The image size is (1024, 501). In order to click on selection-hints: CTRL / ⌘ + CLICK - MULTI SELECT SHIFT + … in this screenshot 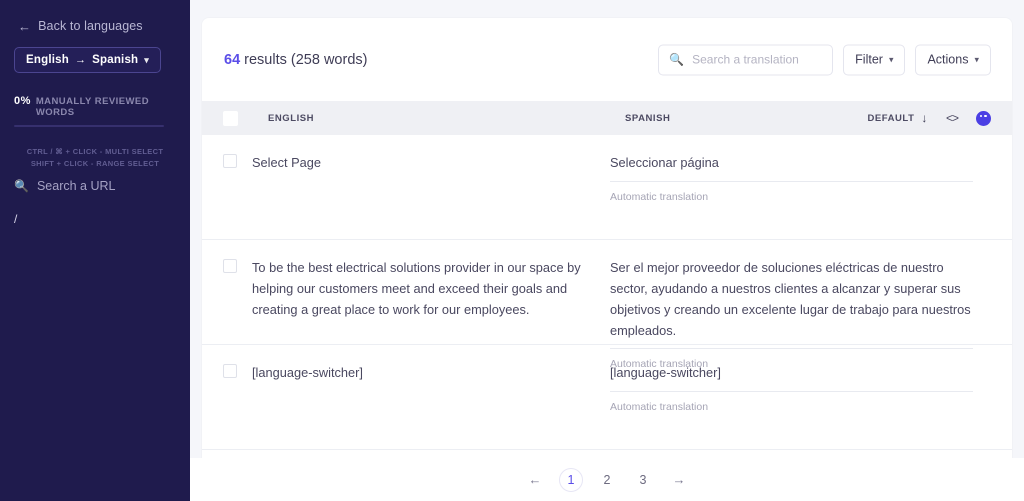, I will do `click(95, 157)`.